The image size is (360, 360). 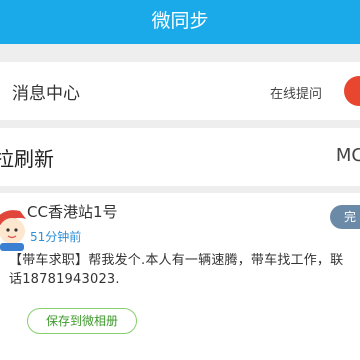 I want to click on message-center-title: 消息中心, so click(x=46, y=94).